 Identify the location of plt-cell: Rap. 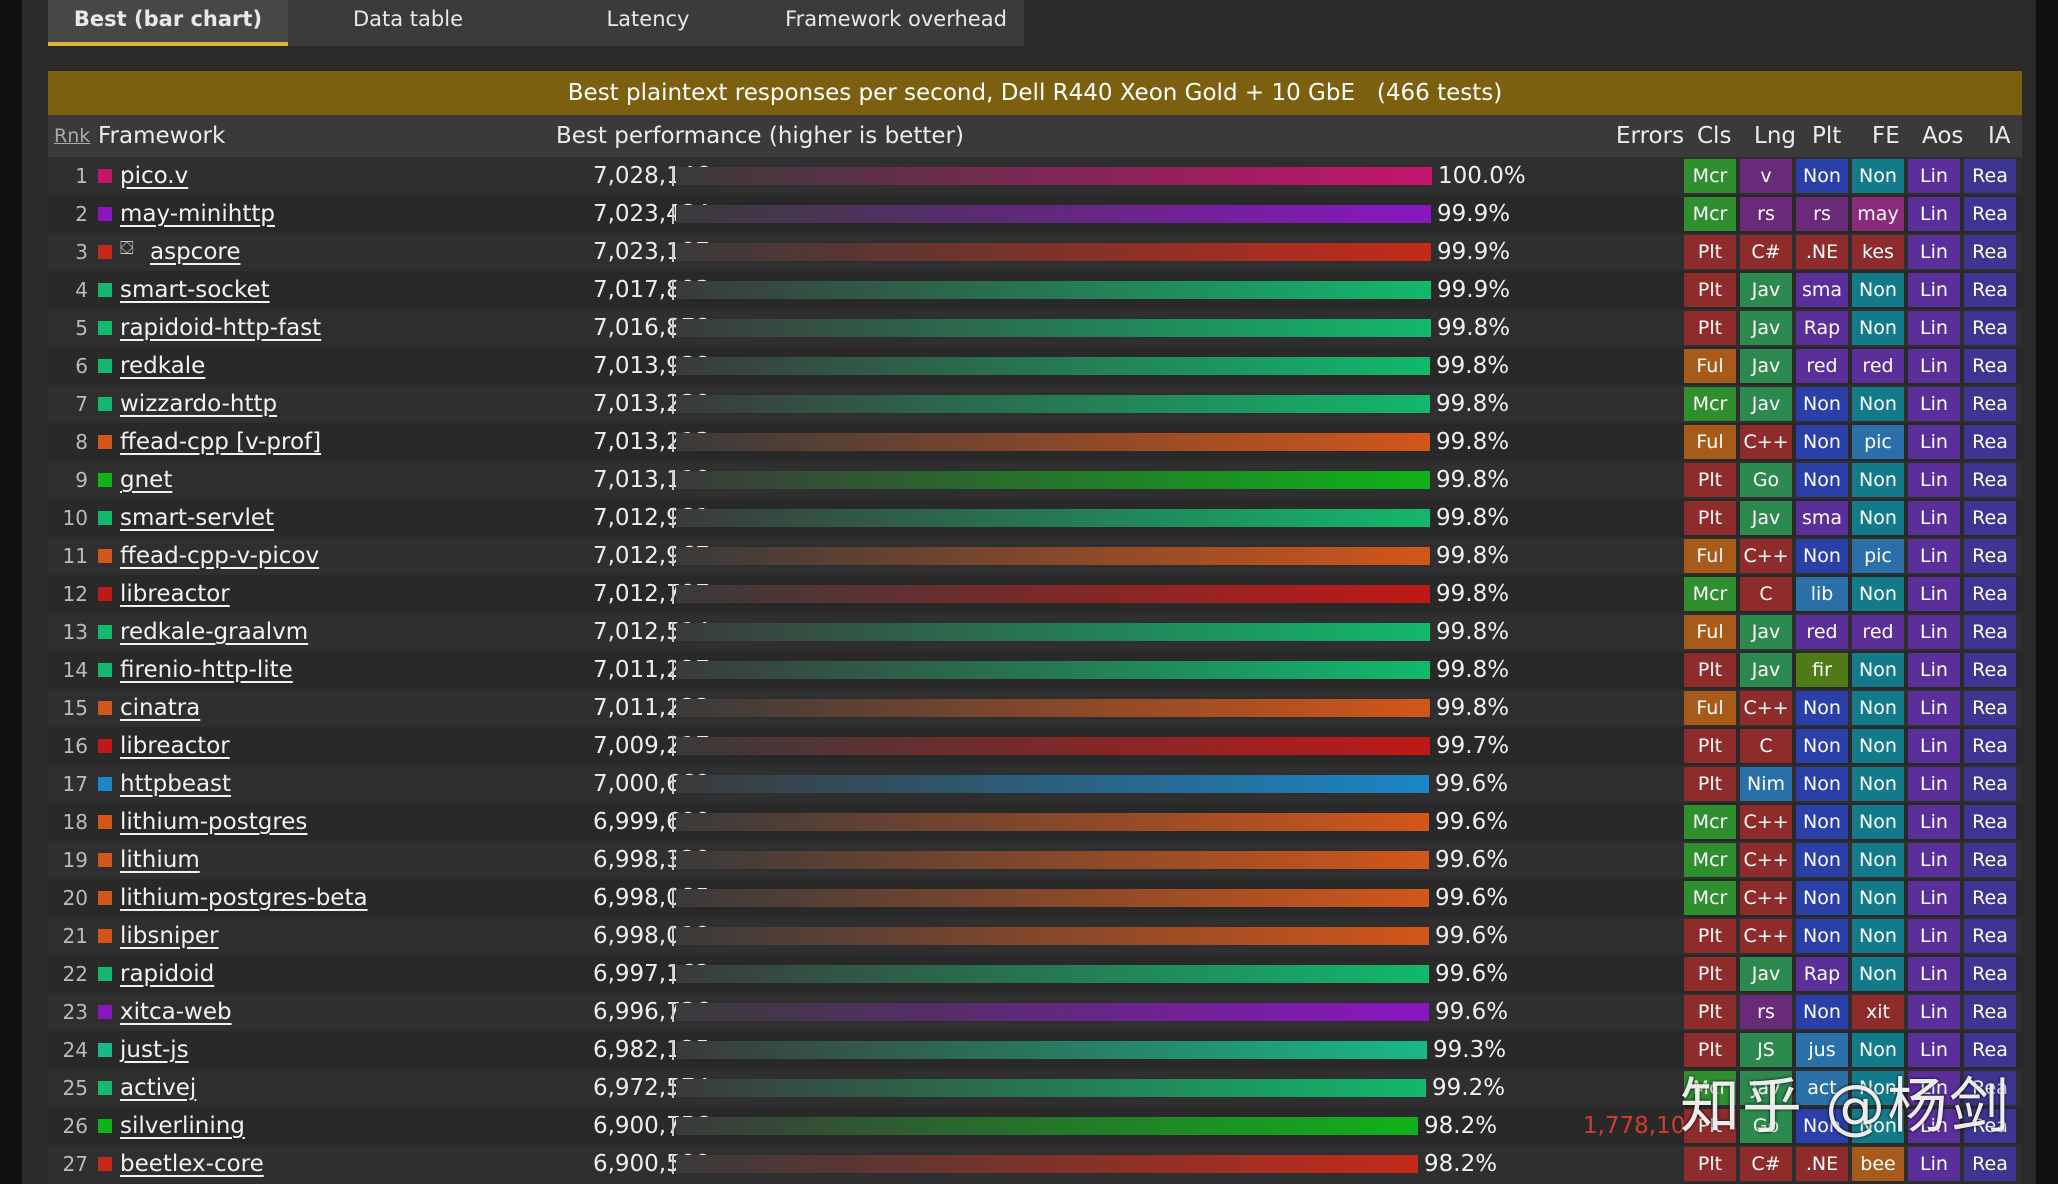
(1822, 974).